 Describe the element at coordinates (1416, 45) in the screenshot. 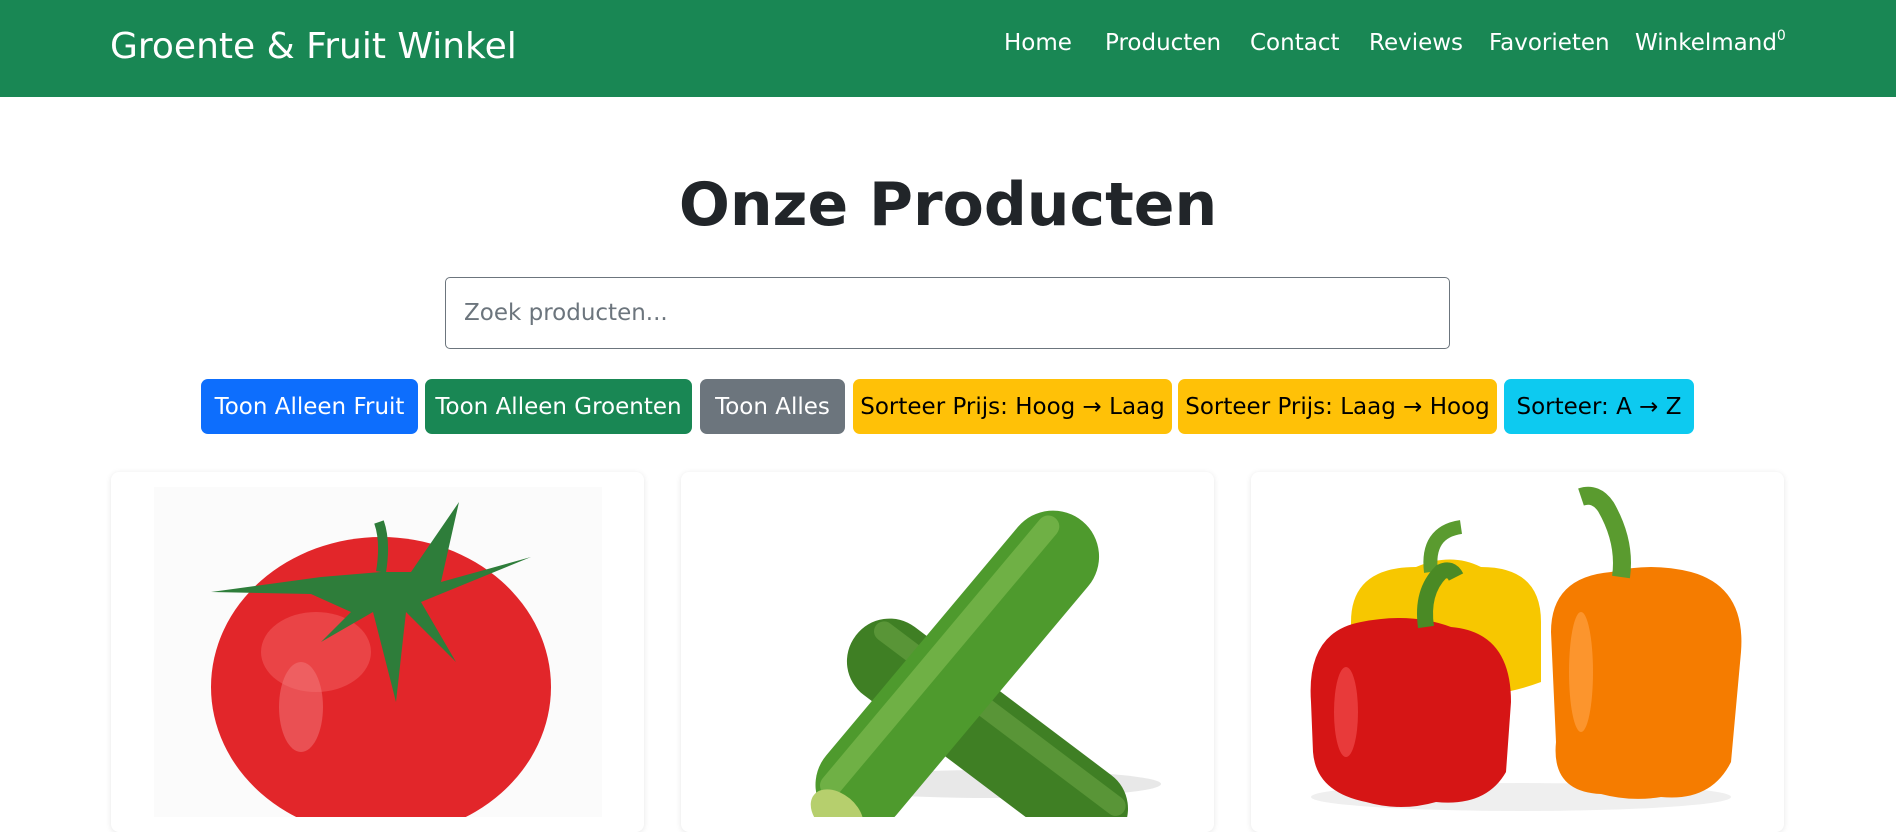

I see `nav-reviews: Reviews` at that location.